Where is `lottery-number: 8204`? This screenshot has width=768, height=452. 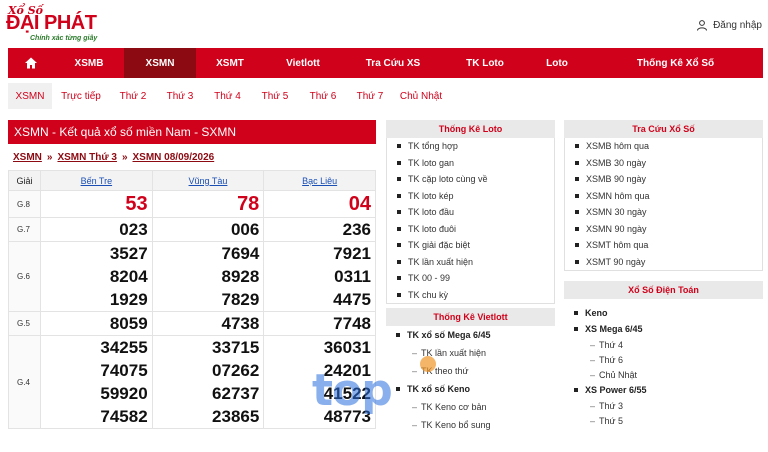 lottery-number: 8204 is located at coordinates (128, 276).